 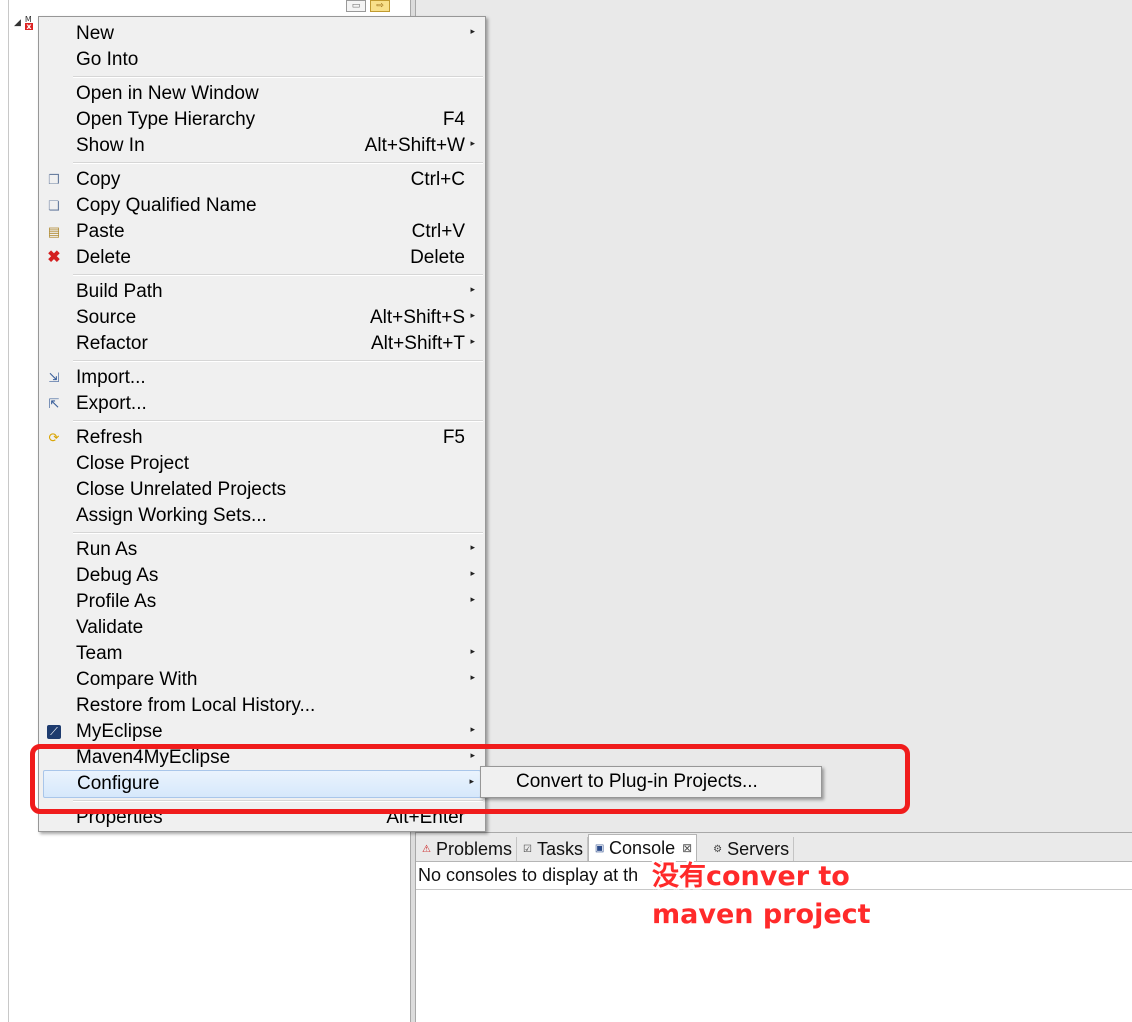 What do you see at coordinates (262, 680) in the screenshot?
I see `menu-item-compare-with: Compare With ▸` at bounding box center [262, 680].